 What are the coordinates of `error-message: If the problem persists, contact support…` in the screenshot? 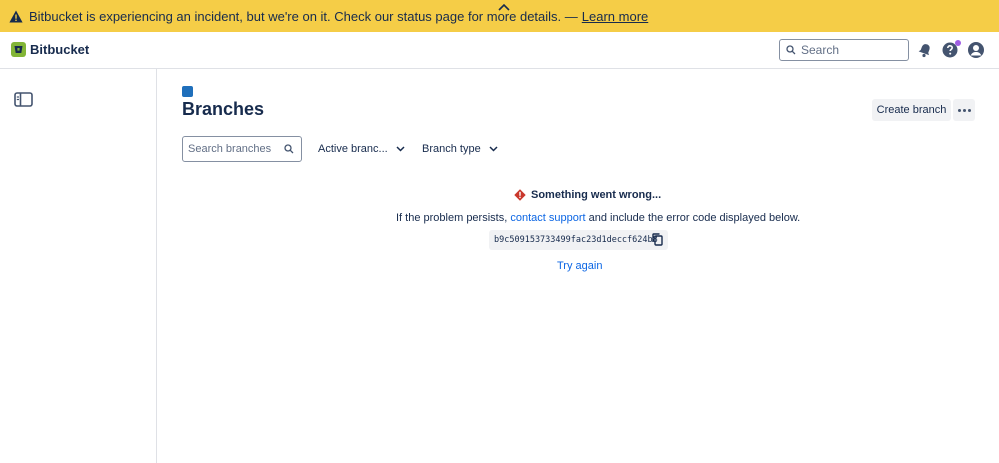 It's located at (598, 218).